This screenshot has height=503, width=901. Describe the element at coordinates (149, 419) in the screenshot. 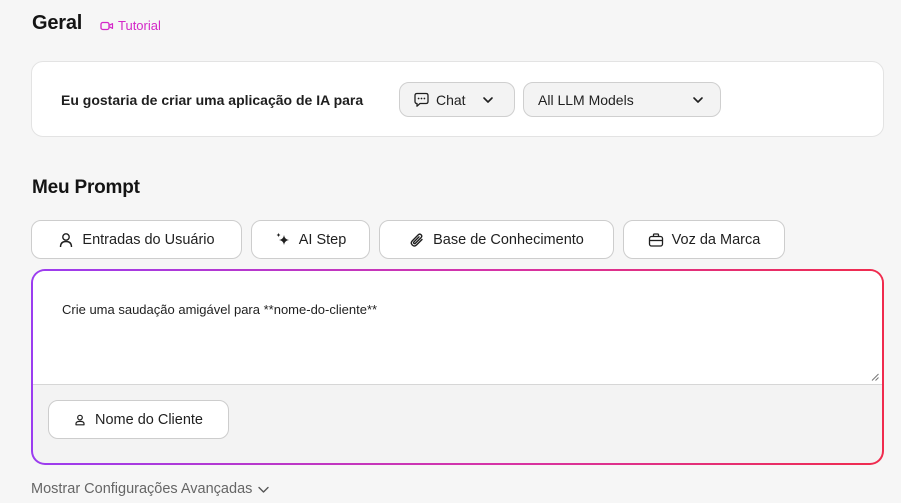

I see `customer-name-variable-label: Nome do Cliente` at that location.